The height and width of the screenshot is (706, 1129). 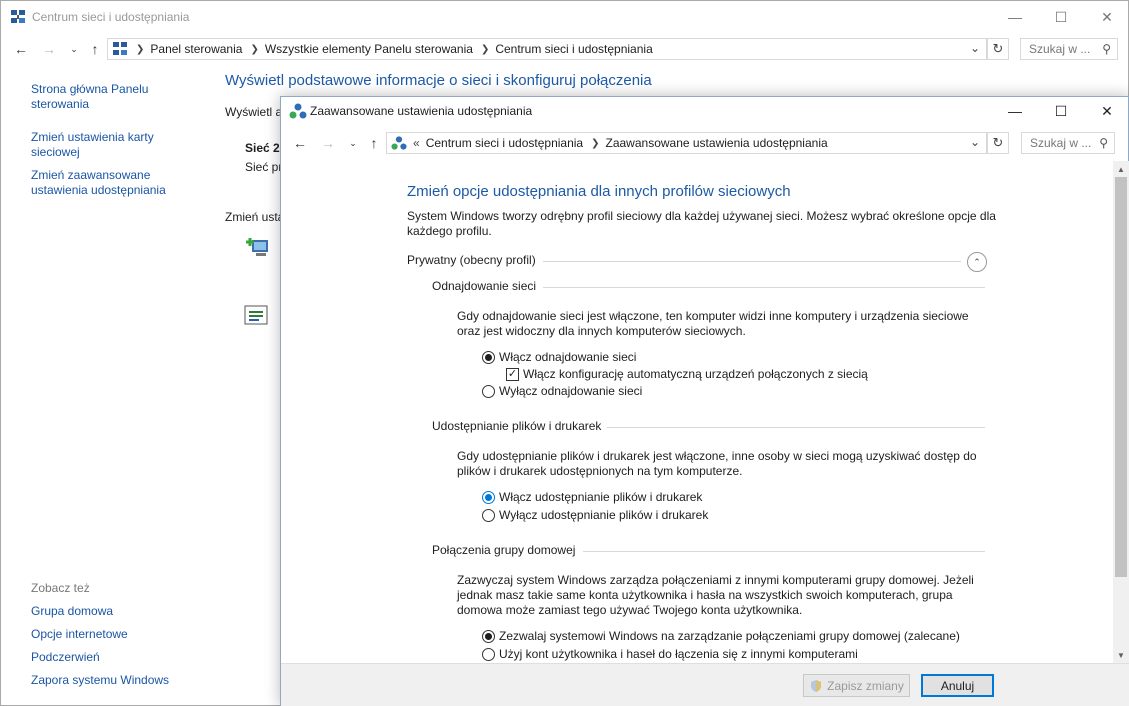 I want to click on discovery-divider, so click(x=764, y=287).